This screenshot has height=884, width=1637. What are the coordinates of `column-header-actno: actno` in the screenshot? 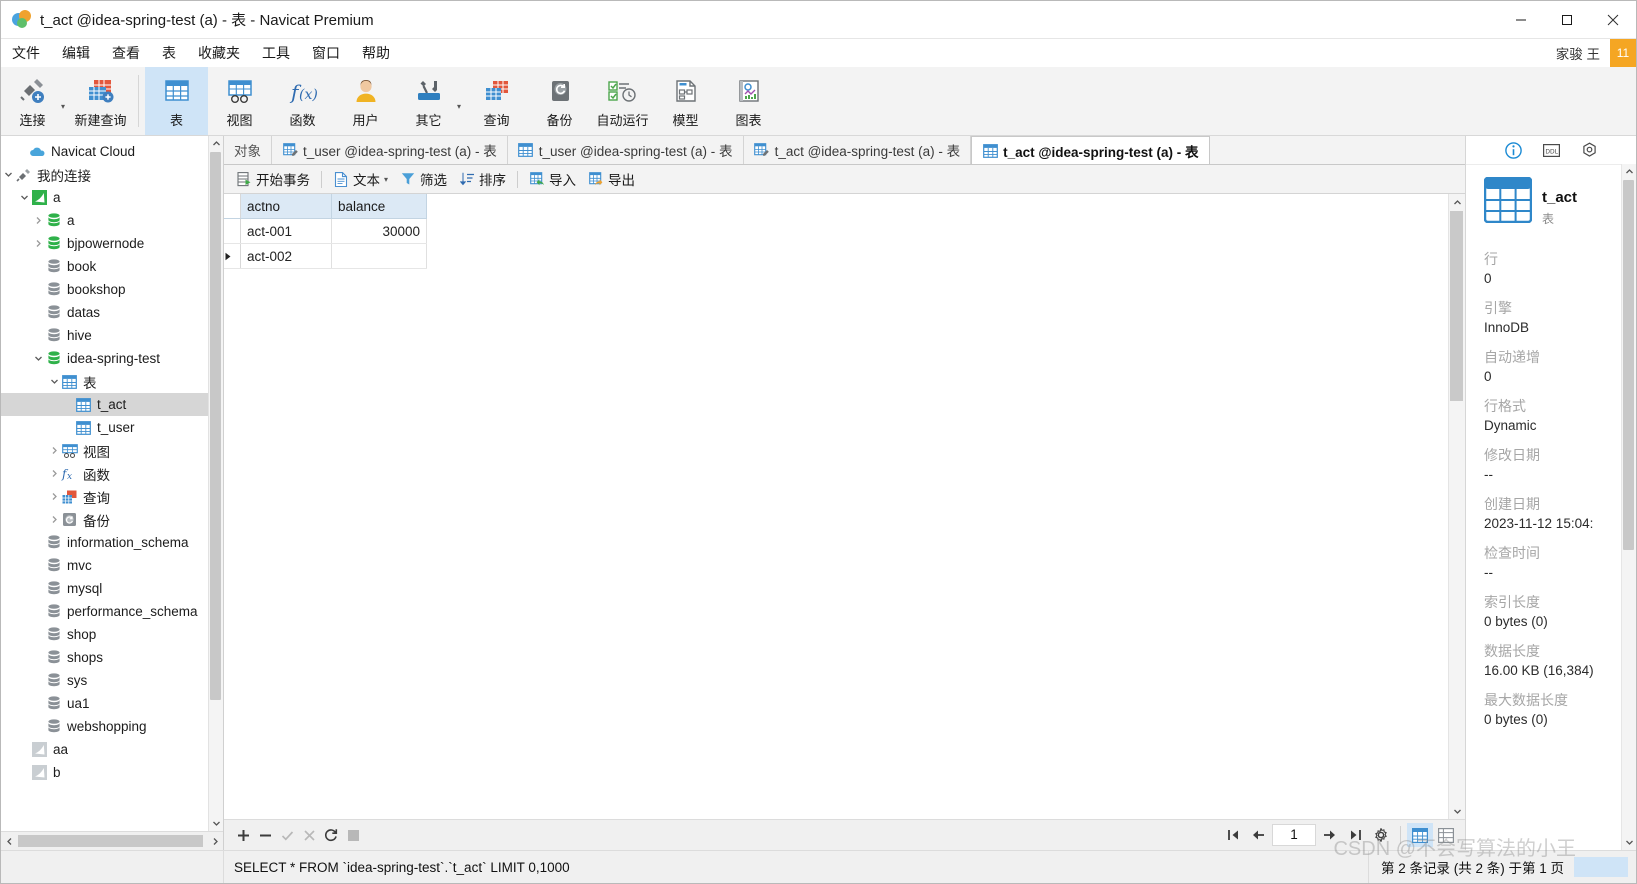 It's located at (286, 206).